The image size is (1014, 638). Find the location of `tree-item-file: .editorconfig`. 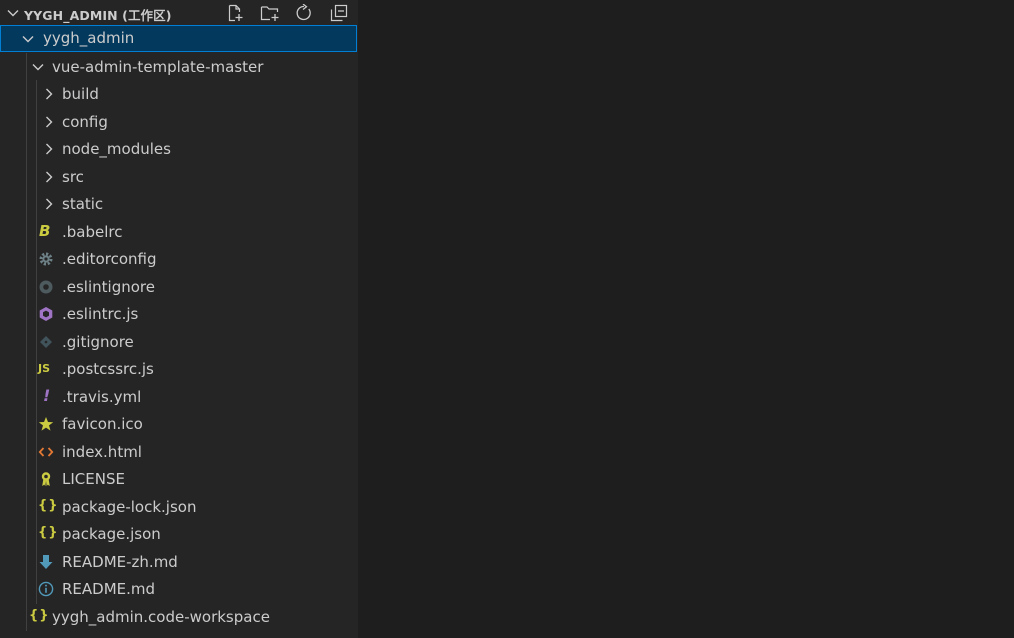

tree-item-file: .editorconfig is located at coordinates (179, 259).